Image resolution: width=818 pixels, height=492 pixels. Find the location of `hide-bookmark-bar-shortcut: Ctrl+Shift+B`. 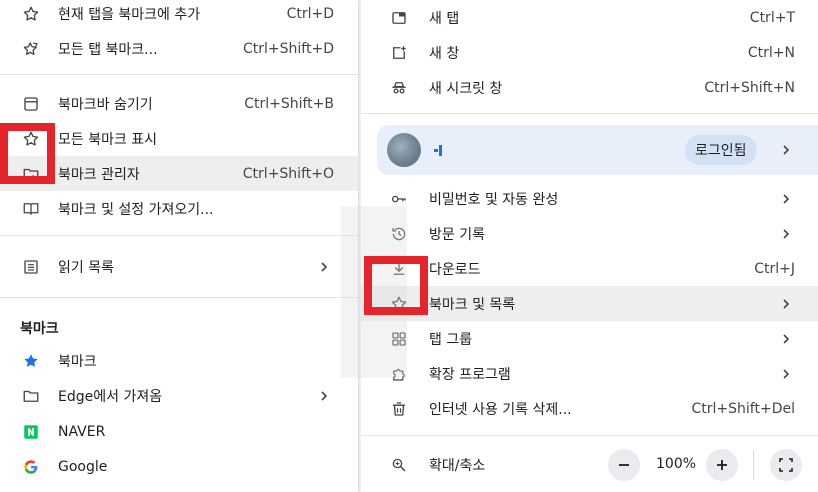

hide-bookmark-bar-shortcut: Ctrl+Shift+B is located at coordinates (289, 103).